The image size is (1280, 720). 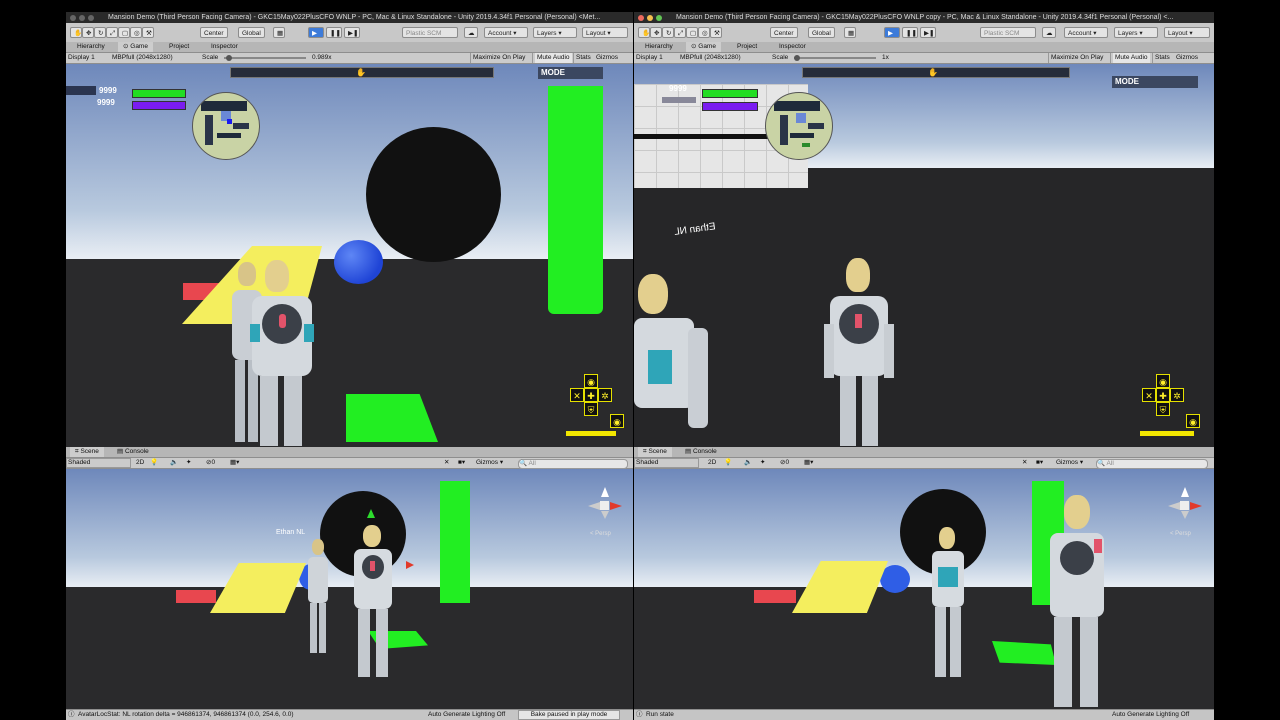 What do you see at coordinates (555, 32) in the screenshot?
I see `layers-dropdown: Layers` at bounding box center [555, 32].